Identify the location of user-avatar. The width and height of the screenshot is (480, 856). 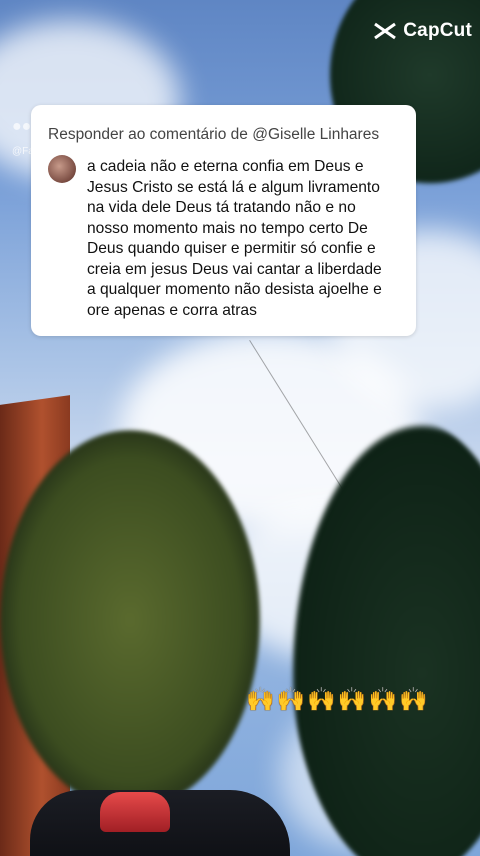
(62, 169).